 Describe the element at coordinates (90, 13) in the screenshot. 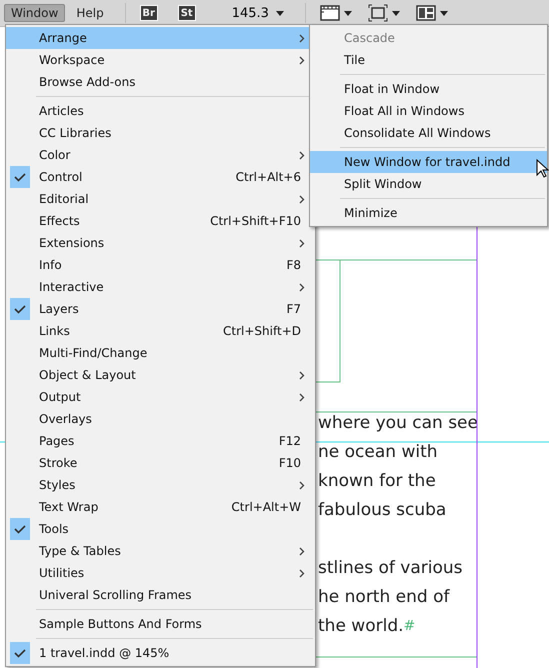

I see `menu-bar-item: Help` at that location.